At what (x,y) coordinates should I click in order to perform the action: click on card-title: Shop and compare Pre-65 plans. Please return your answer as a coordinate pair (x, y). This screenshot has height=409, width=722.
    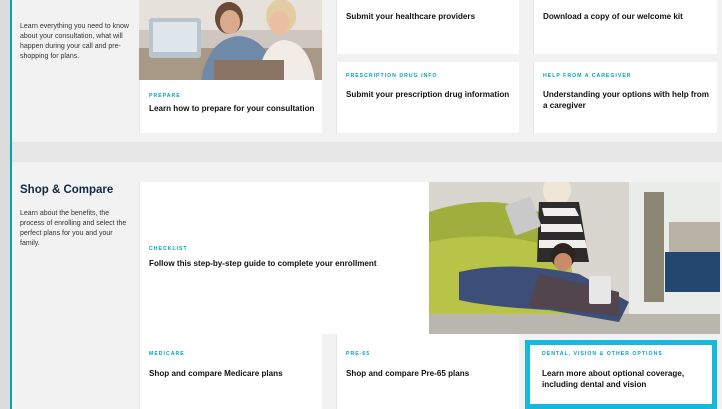
    Looking at the image, I should click on (431, 373).